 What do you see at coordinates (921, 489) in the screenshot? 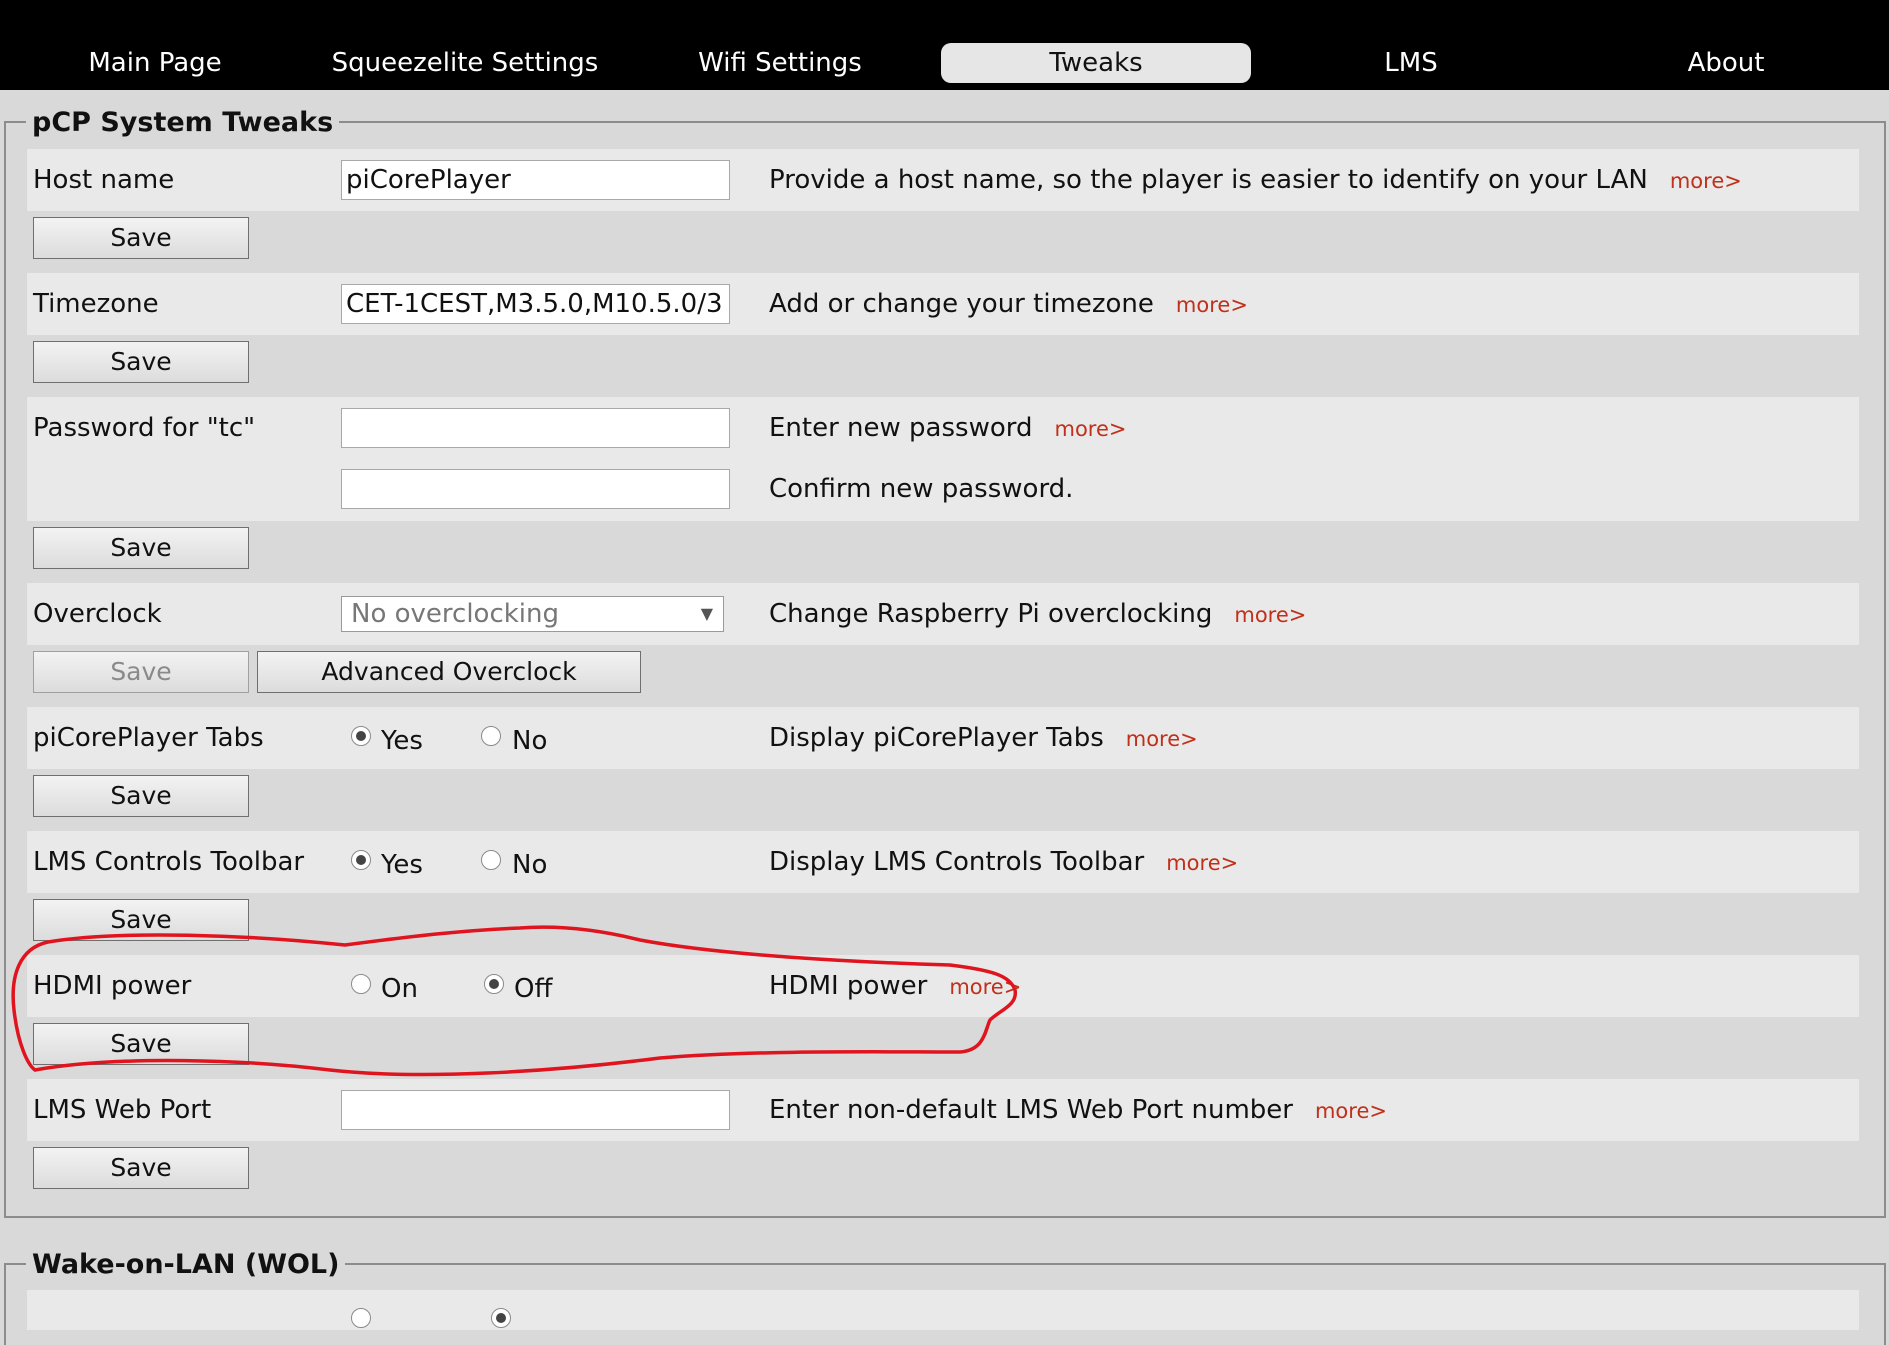
I see `password-confirm-help: Confirm new password.` at bounding box center [921, 489].